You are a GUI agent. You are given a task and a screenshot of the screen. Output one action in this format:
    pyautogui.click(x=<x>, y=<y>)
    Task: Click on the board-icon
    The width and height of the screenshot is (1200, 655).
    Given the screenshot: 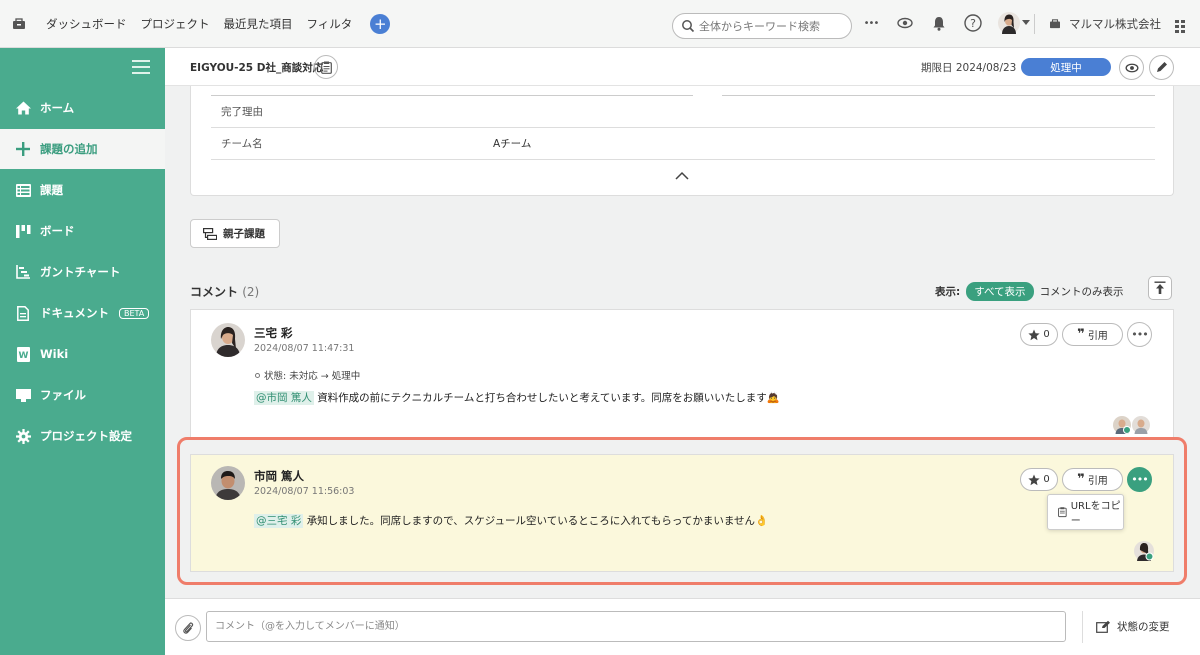 What is the action you would take?
    pyautogui.click(x=23, y=231)
    